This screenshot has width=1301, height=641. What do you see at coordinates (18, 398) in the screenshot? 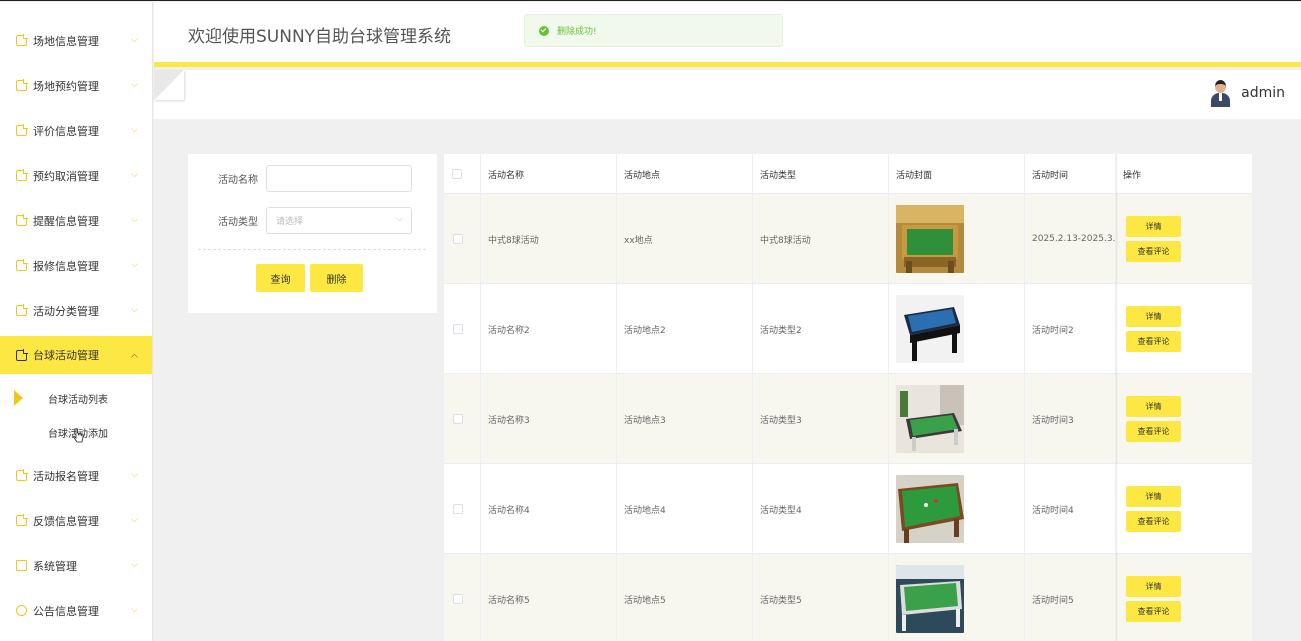
I see `selected-arrow-icon` at bounding box center [18, 398].